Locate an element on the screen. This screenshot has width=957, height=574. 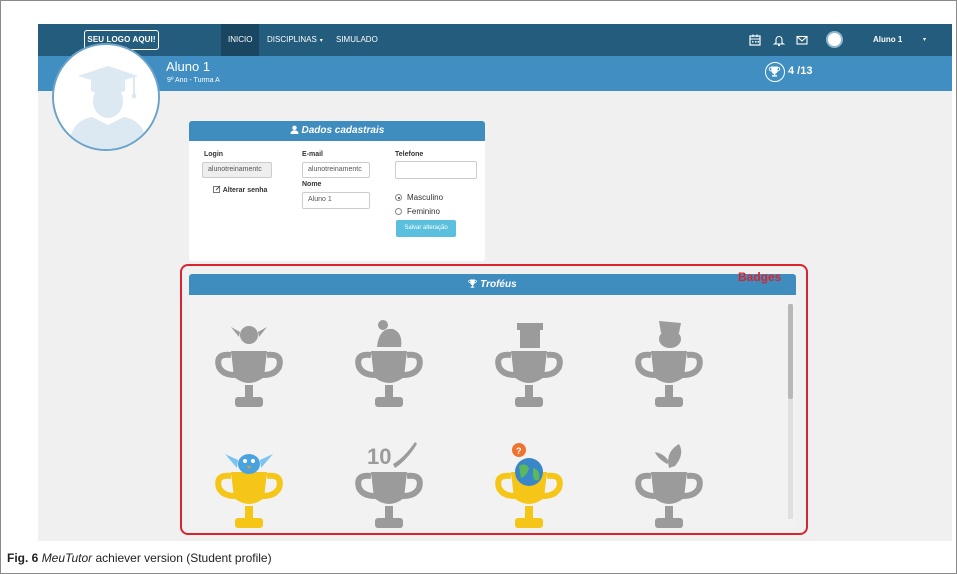
radio-selected-icon is located at coordinates (398, 197).